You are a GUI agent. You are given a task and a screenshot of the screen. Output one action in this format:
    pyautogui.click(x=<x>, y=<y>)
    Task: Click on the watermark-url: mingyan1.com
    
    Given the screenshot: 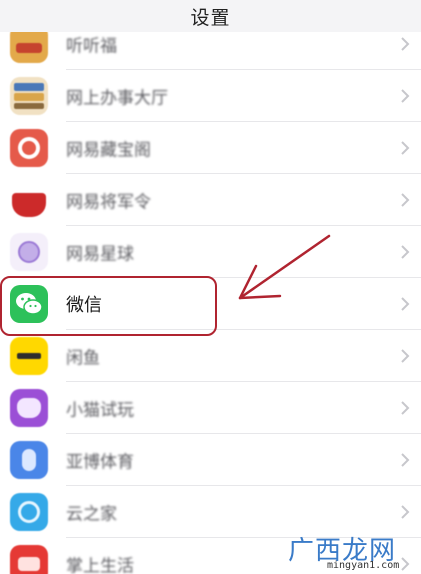 What is the action you would take?
    pyautogui.click(x=363, y=565)
    